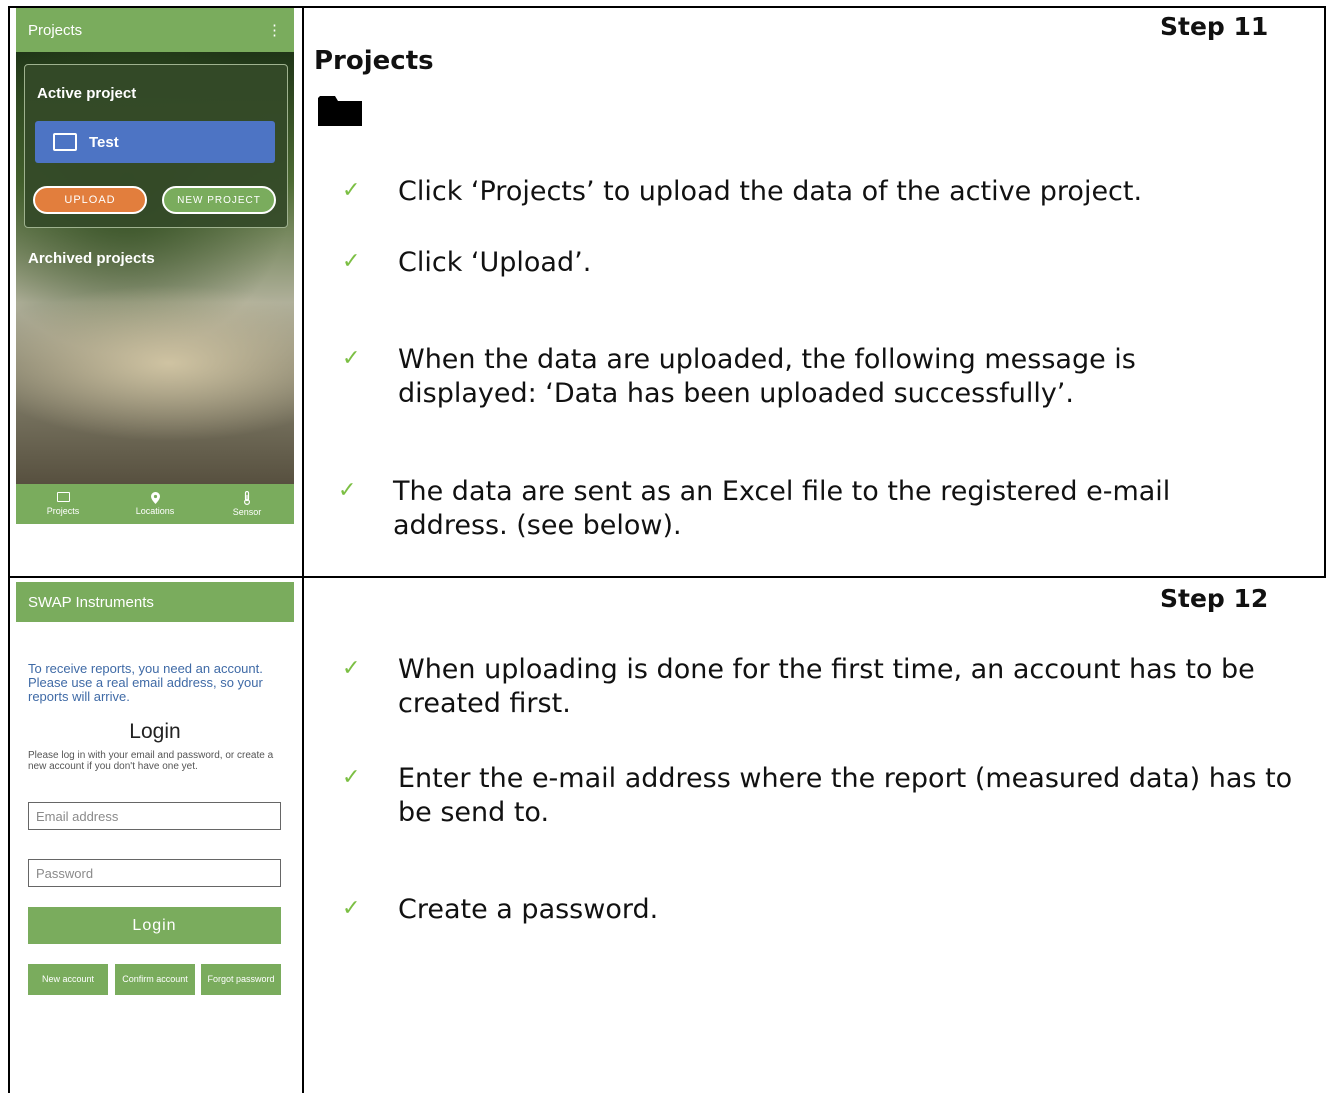 The image size is (1333, 1093). I want to click on bottom-navigation: Projects Locations Sensor, so click(155, 504).